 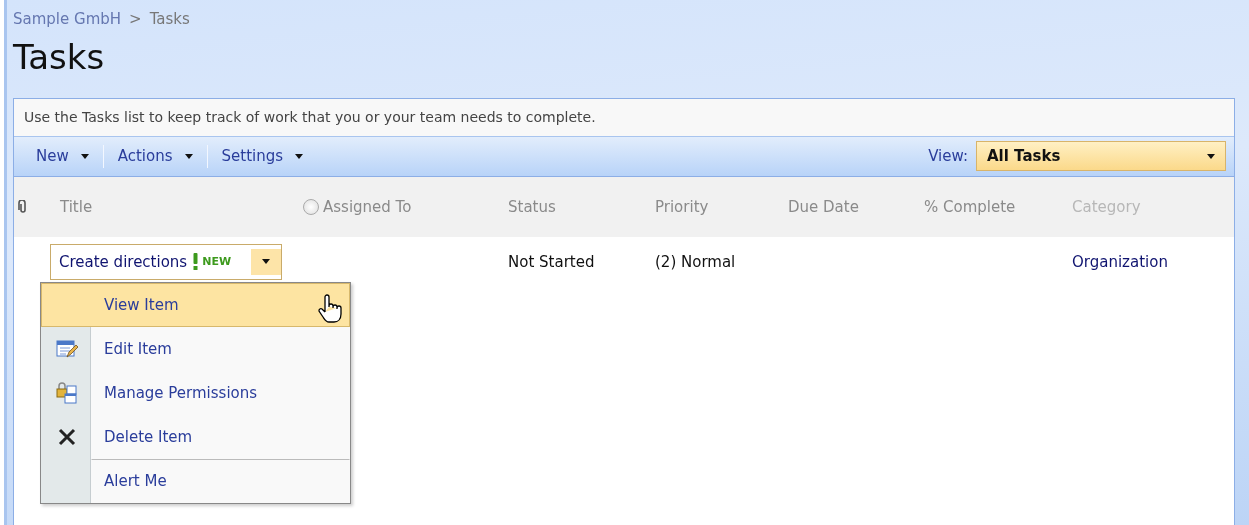 What do you see at coordinates (67, 437) in the screenshot?
I see `delete-icon` at bounding box center [67, 437].